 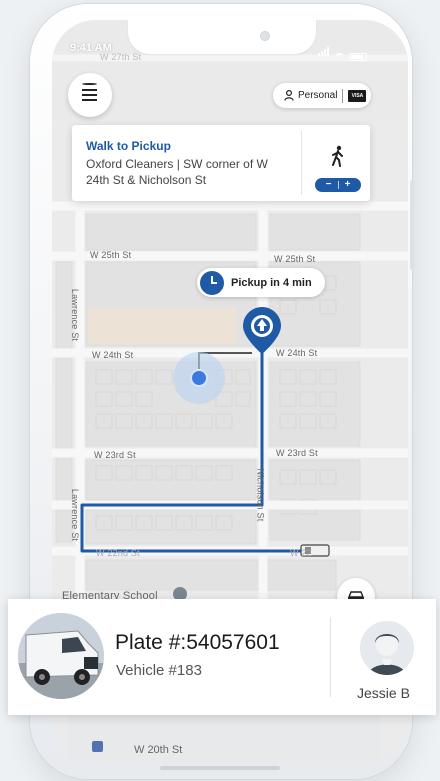 What do you see at coordinates (271, 282) in the screenshot?
I see `pickup-eta-text: Pickup in 4 min` at bounding box center [271, 282].